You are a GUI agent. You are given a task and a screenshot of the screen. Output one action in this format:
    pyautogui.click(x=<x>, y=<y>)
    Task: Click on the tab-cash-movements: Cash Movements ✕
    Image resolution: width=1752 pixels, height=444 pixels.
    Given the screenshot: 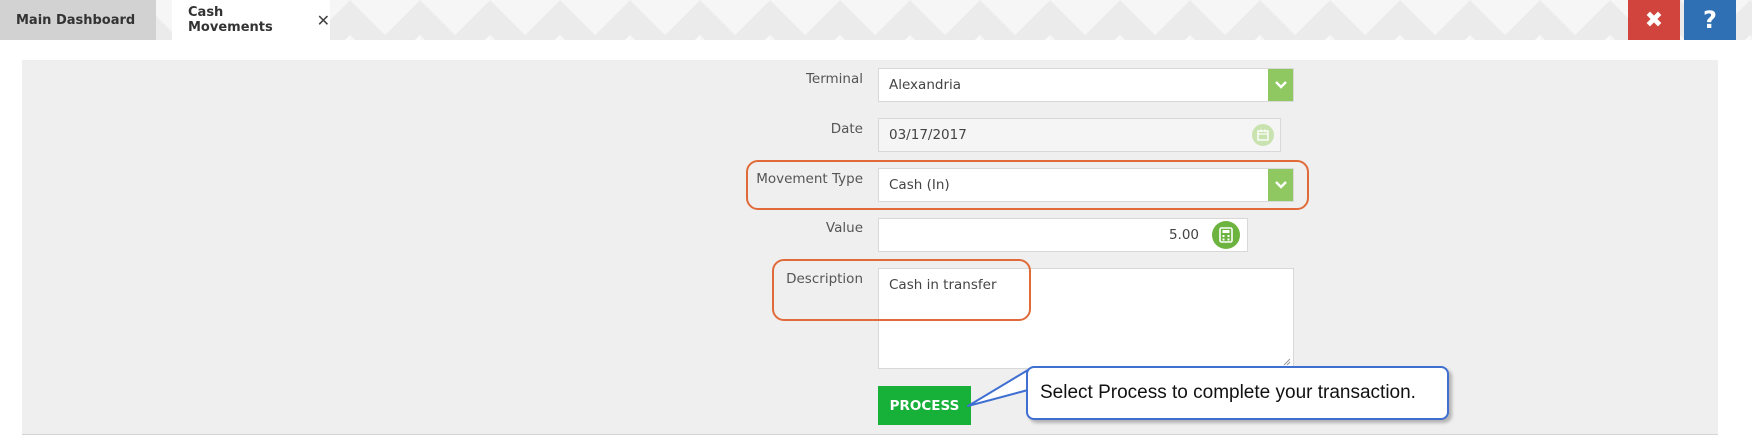 What is the action you would take?
    pyautogui.click(x=251, y=20)
    